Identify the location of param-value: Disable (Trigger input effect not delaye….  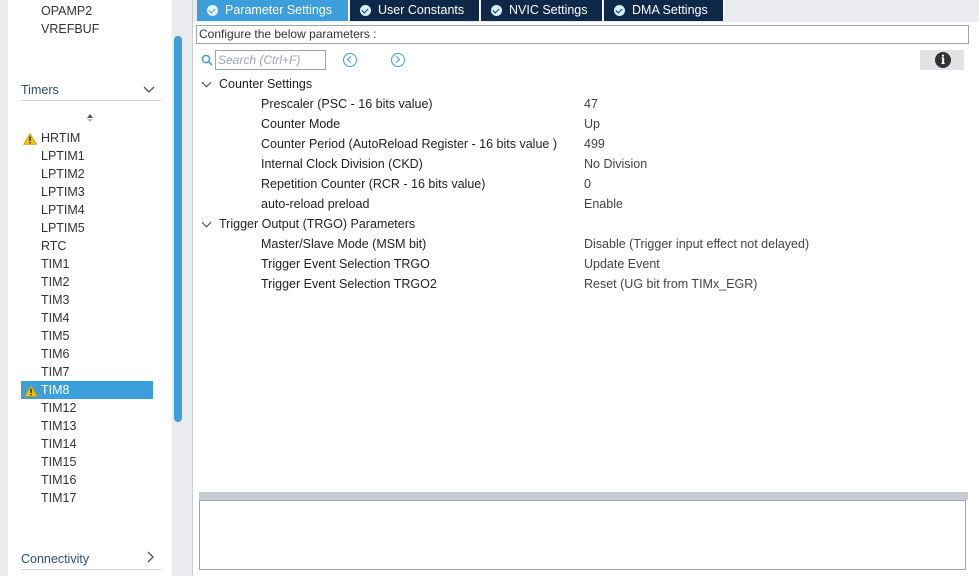
(696, 244).